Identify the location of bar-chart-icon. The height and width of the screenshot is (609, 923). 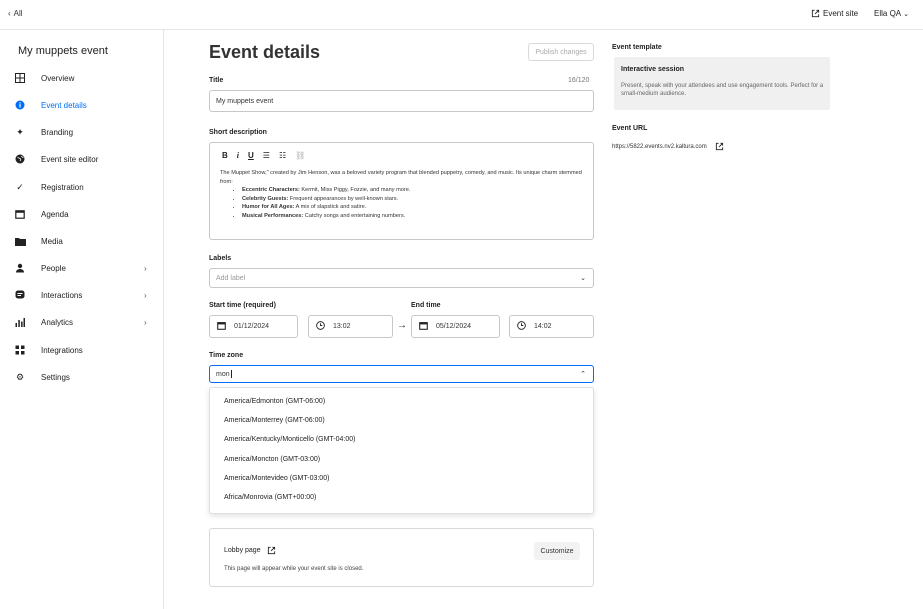
(20, 322).